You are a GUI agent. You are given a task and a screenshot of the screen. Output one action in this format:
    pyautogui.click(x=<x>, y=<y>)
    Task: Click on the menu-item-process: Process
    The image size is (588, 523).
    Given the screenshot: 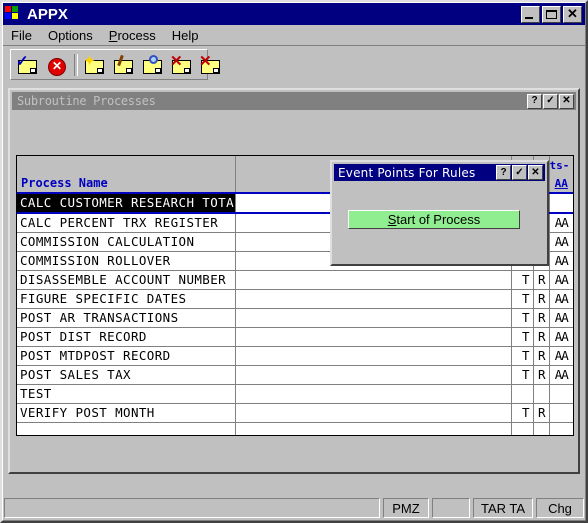 What is the action you would take?
    pyautogui.click(x=132, y=35)
    